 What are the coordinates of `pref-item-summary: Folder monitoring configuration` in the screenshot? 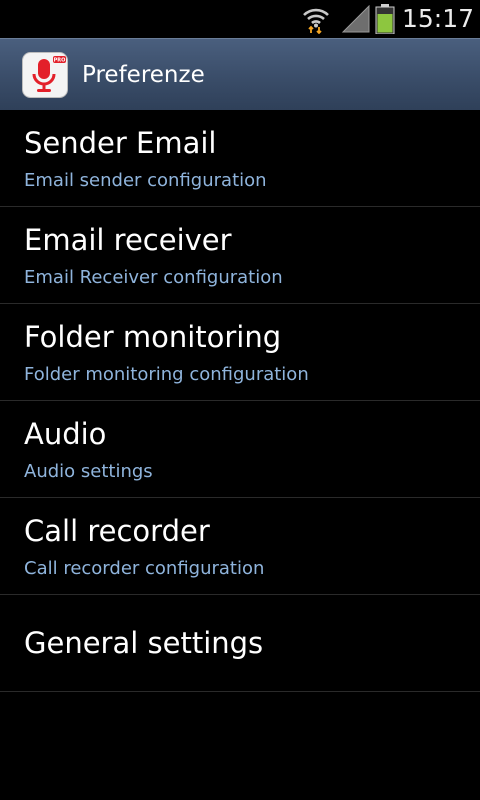 It's located at (166, 374).